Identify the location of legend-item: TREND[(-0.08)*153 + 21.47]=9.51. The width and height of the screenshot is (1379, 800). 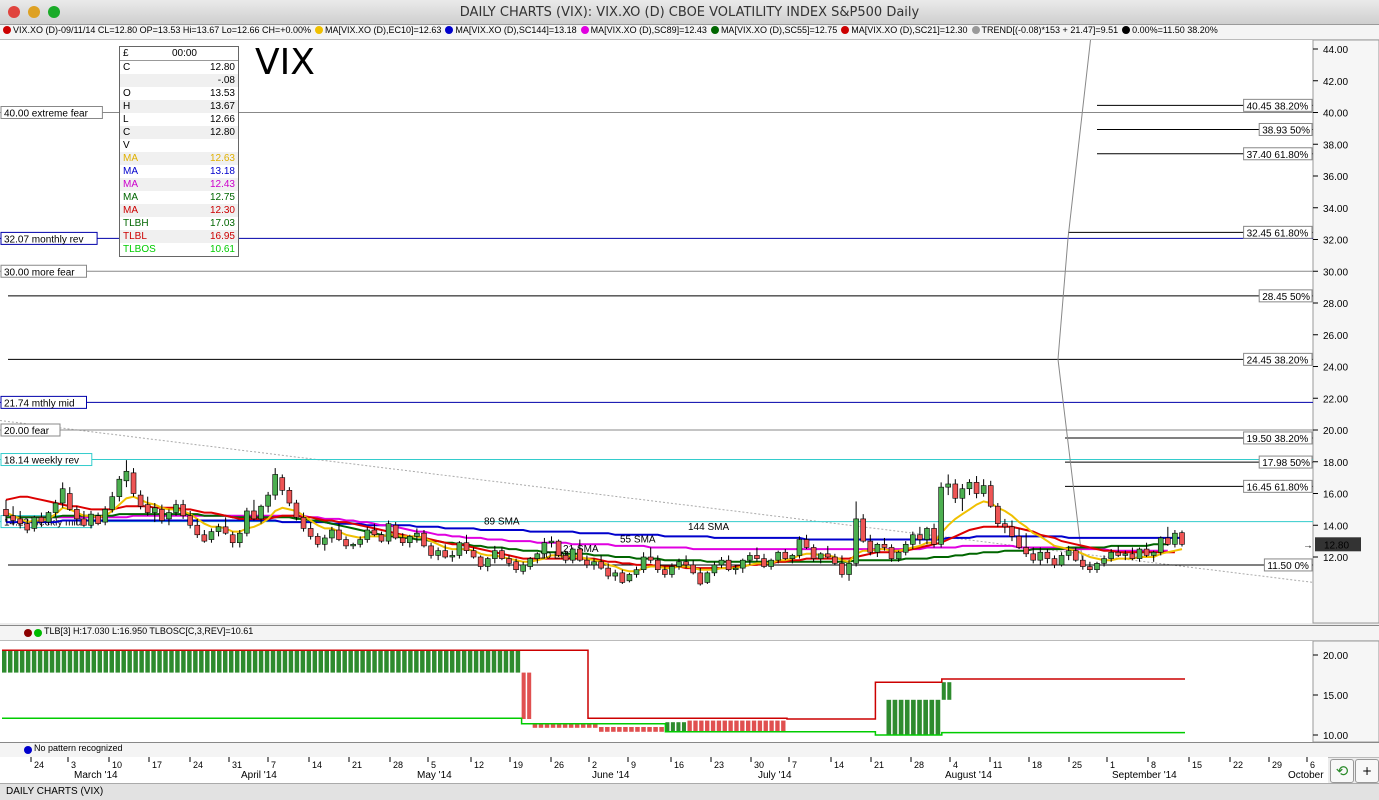
(1044, 30).